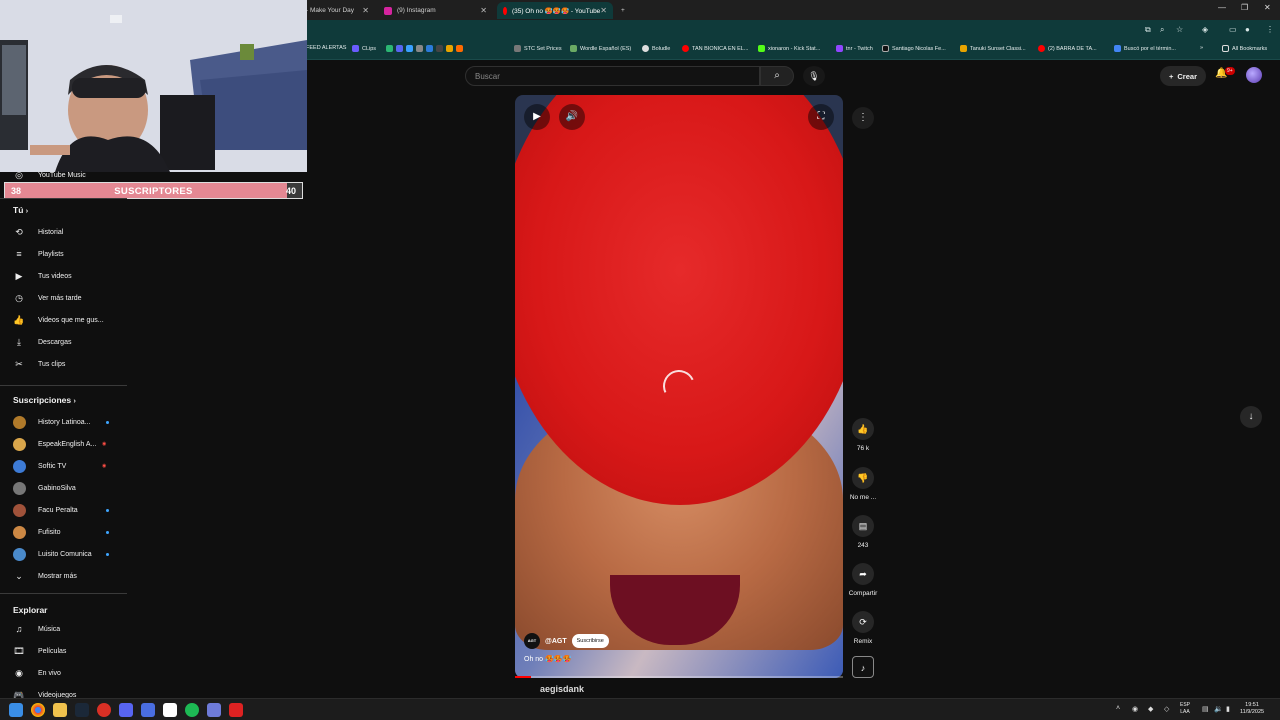 This screenshot has height=720, width=1280. Describe the element at coordinates (1135, 709) in the screenshot. I see `tray-app-icon: ◉` at that location.